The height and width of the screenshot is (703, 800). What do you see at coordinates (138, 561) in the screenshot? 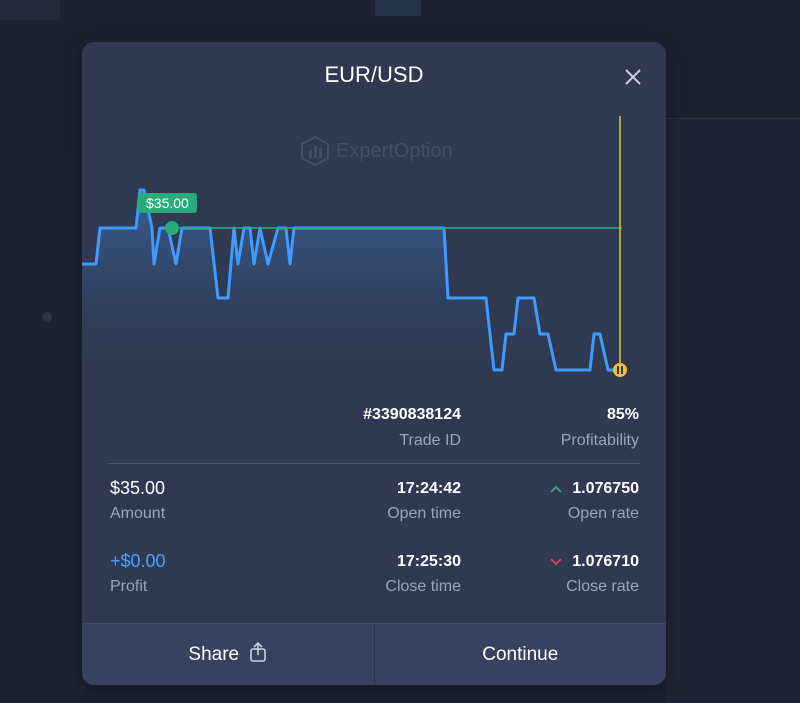
I see `profit-value: +$0.00` at bounding box center [138, 561].